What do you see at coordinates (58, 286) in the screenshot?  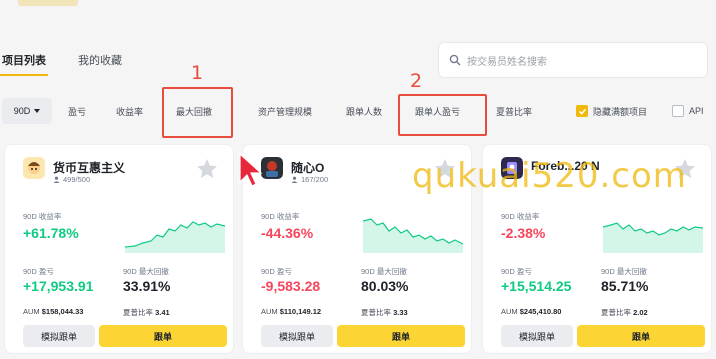 I see `pnl-value: +17,953.91` at bounding box center [58, 286].